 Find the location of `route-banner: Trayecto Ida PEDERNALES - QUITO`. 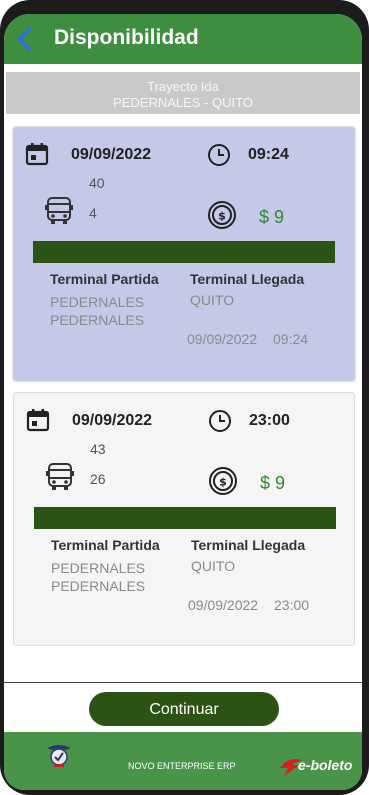

route-banner: Trayecto Ida PEDERNALES - QUITO is located at coordinates (183, 93).